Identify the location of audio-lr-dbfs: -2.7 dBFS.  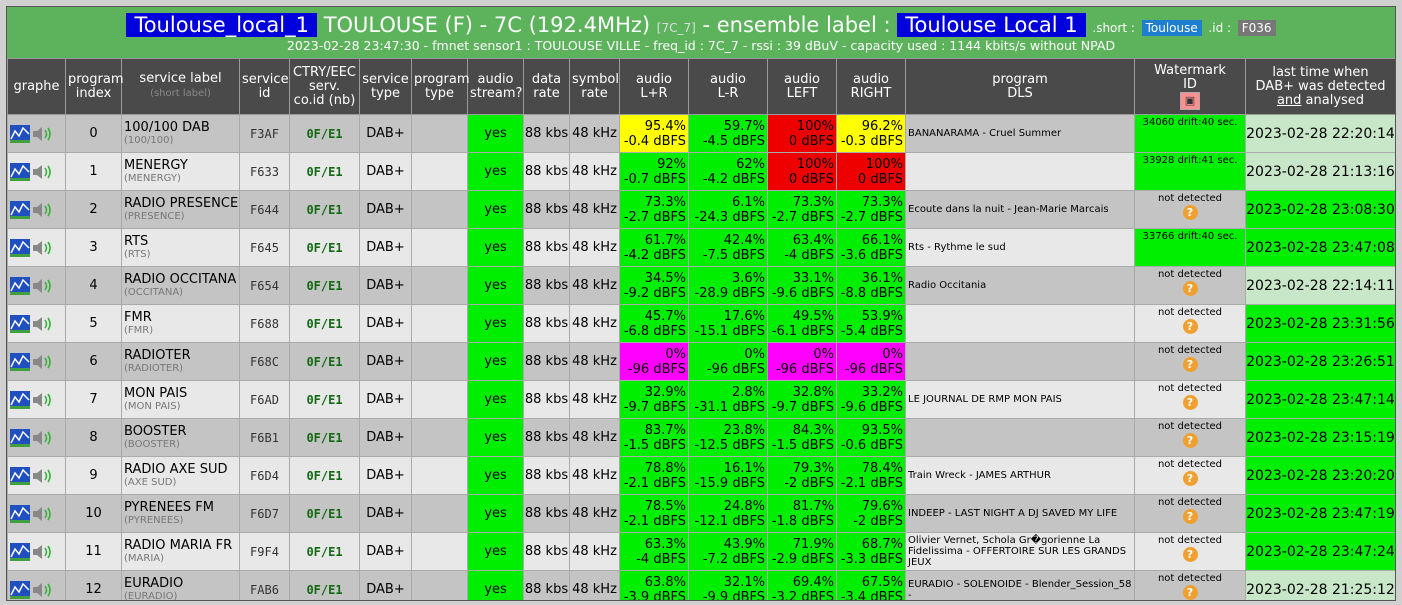
(654, 217).